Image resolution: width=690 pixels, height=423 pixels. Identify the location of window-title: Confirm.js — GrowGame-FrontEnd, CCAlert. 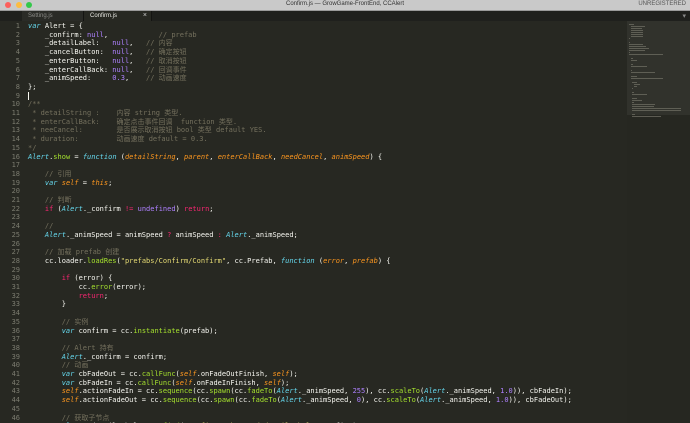
(345, 4).